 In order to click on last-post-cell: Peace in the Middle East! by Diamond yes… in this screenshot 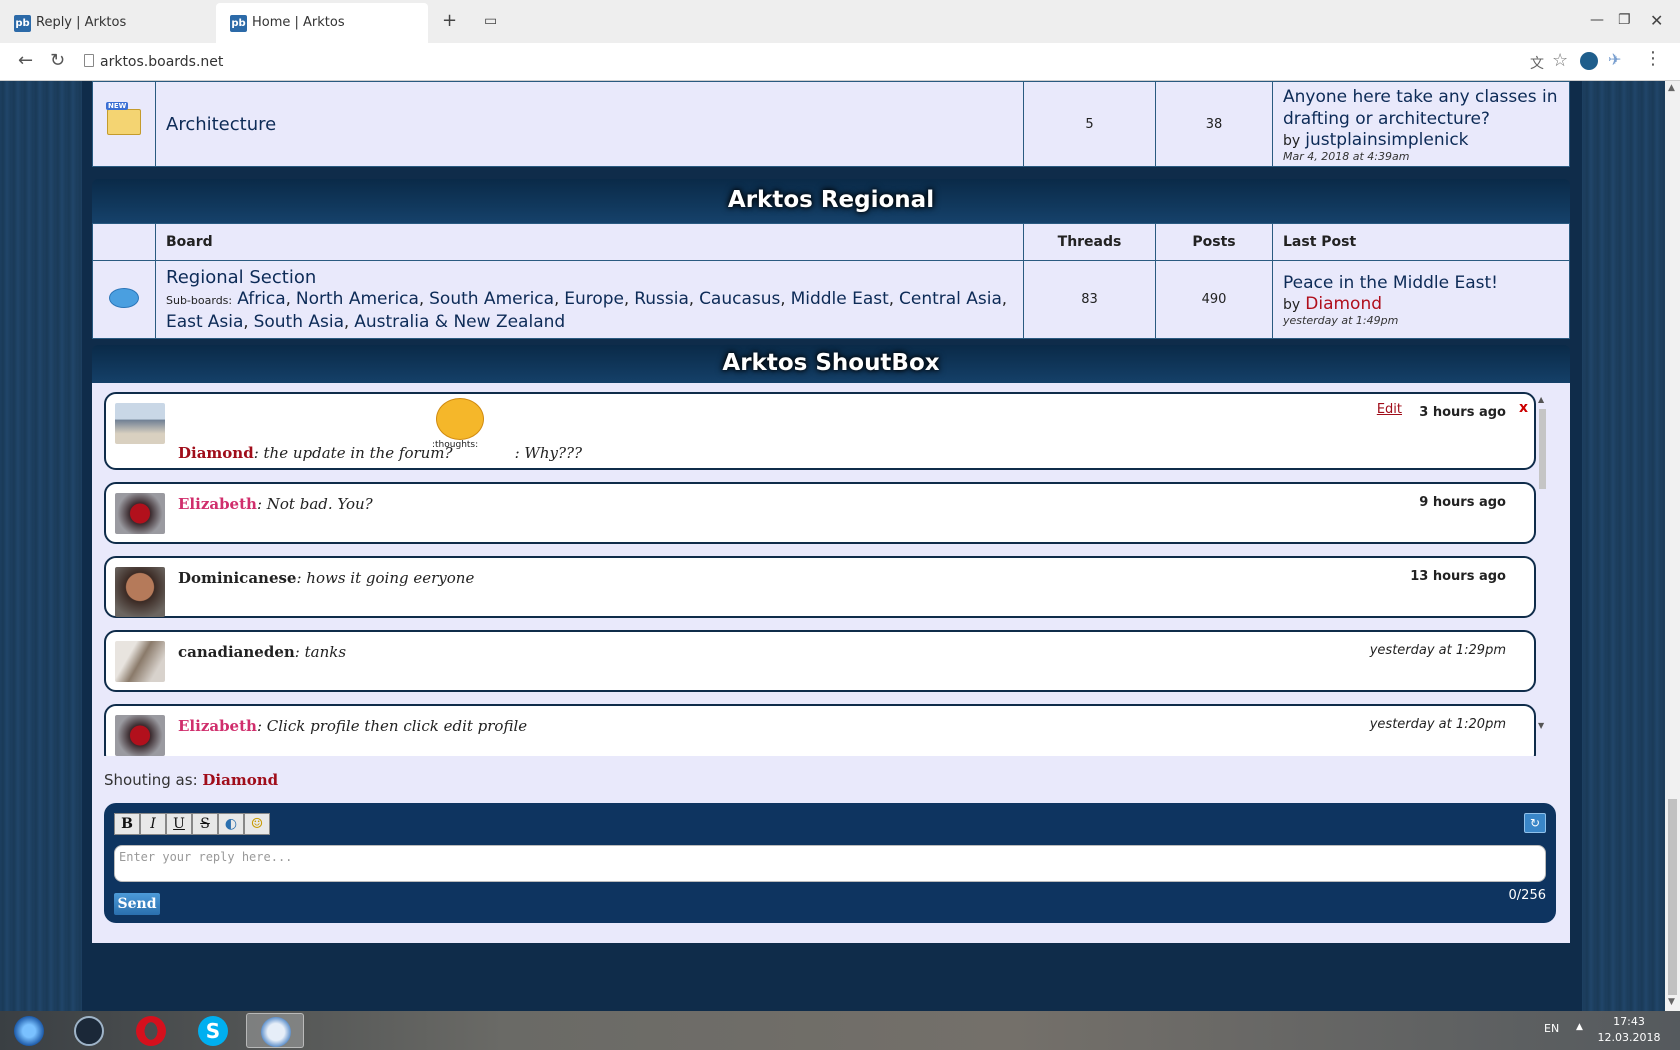, I will do `click(1421, 299)`.